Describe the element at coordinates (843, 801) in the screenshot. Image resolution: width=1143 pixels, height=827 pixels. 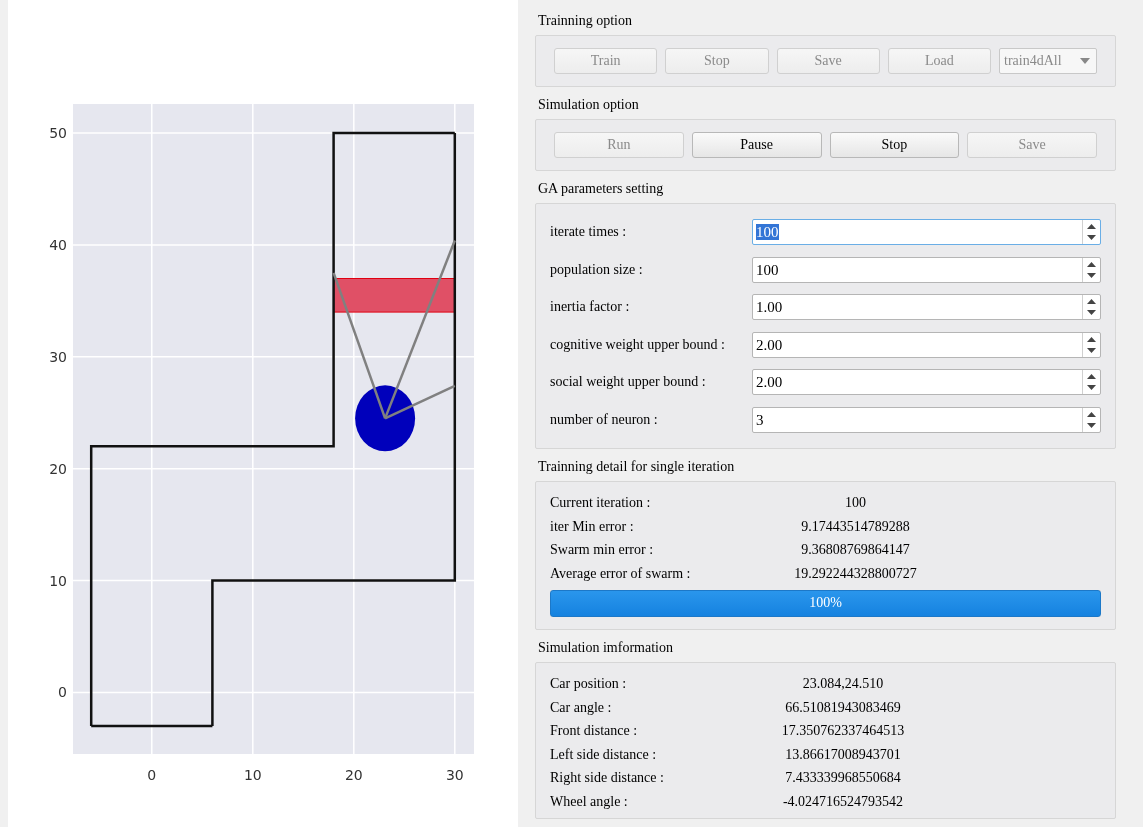
I see `info-value: -4.024716524793542` at that location.